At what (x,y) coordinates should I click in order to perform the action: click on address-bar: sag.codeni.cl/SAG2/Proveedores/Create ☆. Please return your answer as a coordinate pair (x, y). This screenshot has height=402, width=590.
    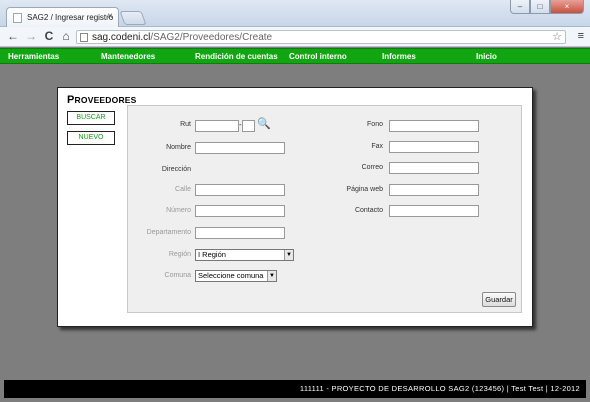
    Looking at the image, I should click on (321, 37).